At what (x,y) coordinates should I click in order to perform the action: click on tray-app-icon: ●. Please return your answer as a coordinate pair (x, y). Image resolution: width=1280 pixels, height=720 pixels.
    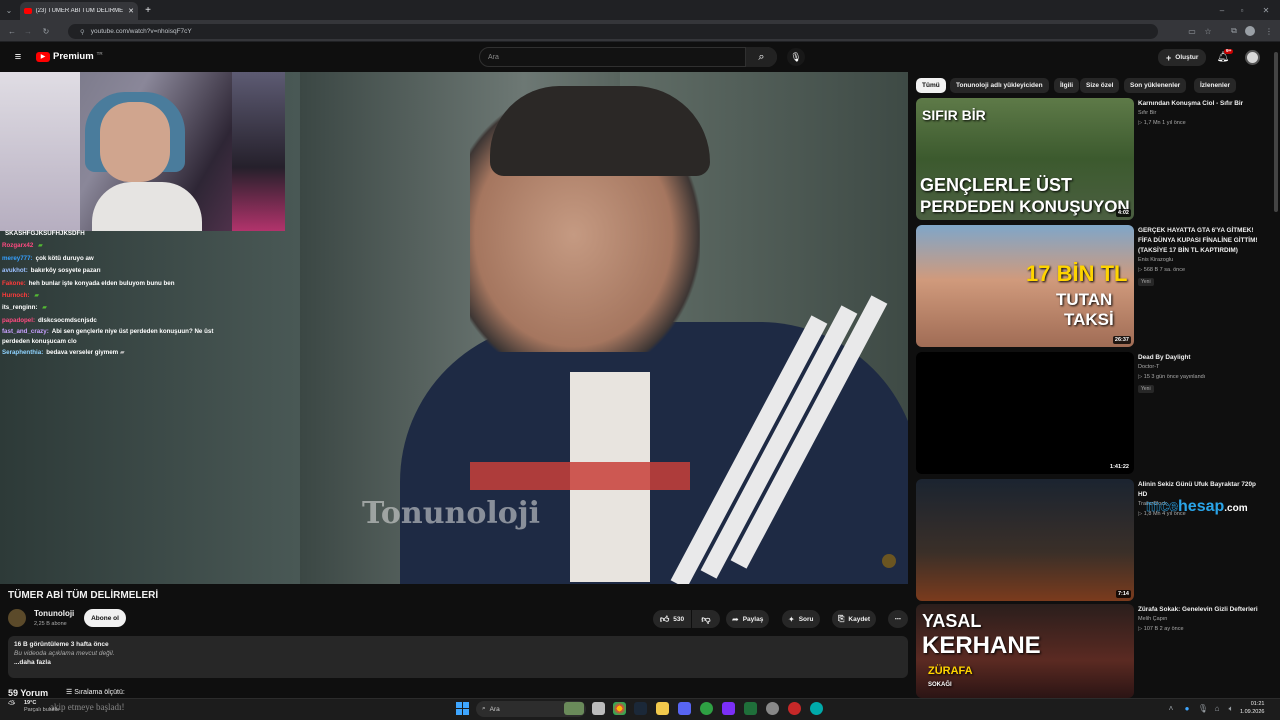
    Looking at the image, I should click on (1187, 708).